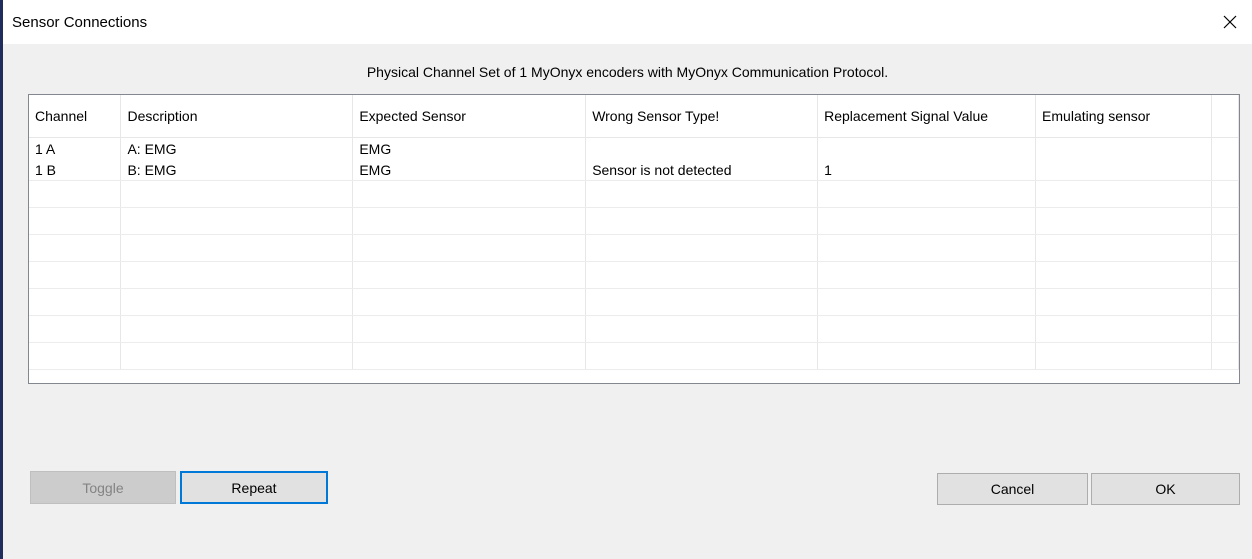 The image size is (1252, 559). What do you see at coordinates (702, 116) in the screenshot?
I see `column-header-wrong-sensor-type: Wrong Sensor Type!` at bounding box center [702, 116].